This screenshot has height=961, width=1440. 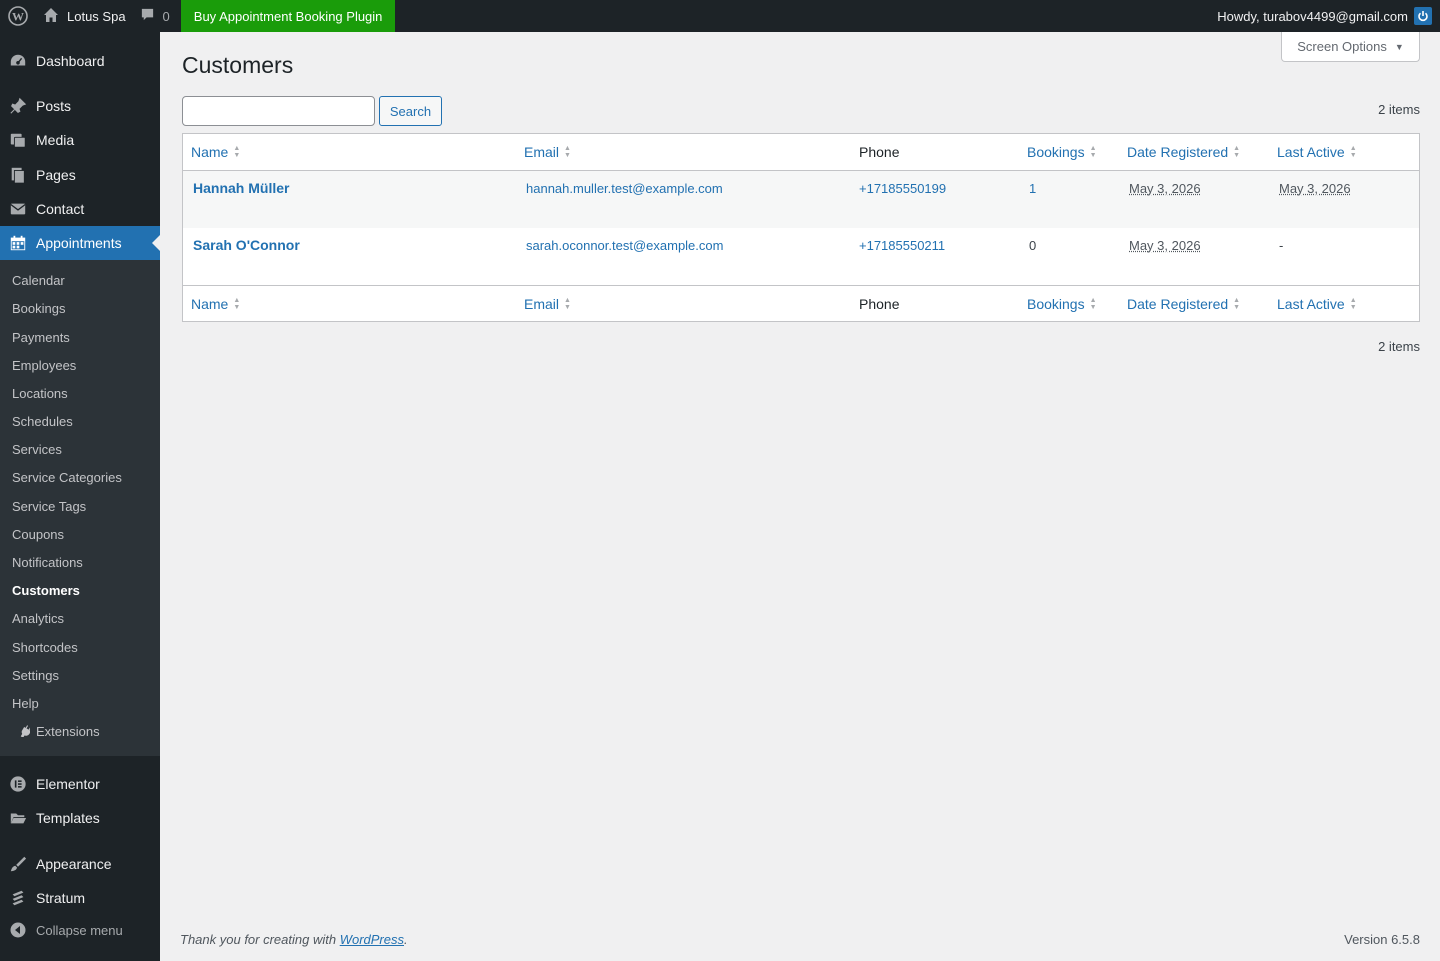 I want to click on collapse-menu-button: Collapse menu, so click(x=80, y=930).